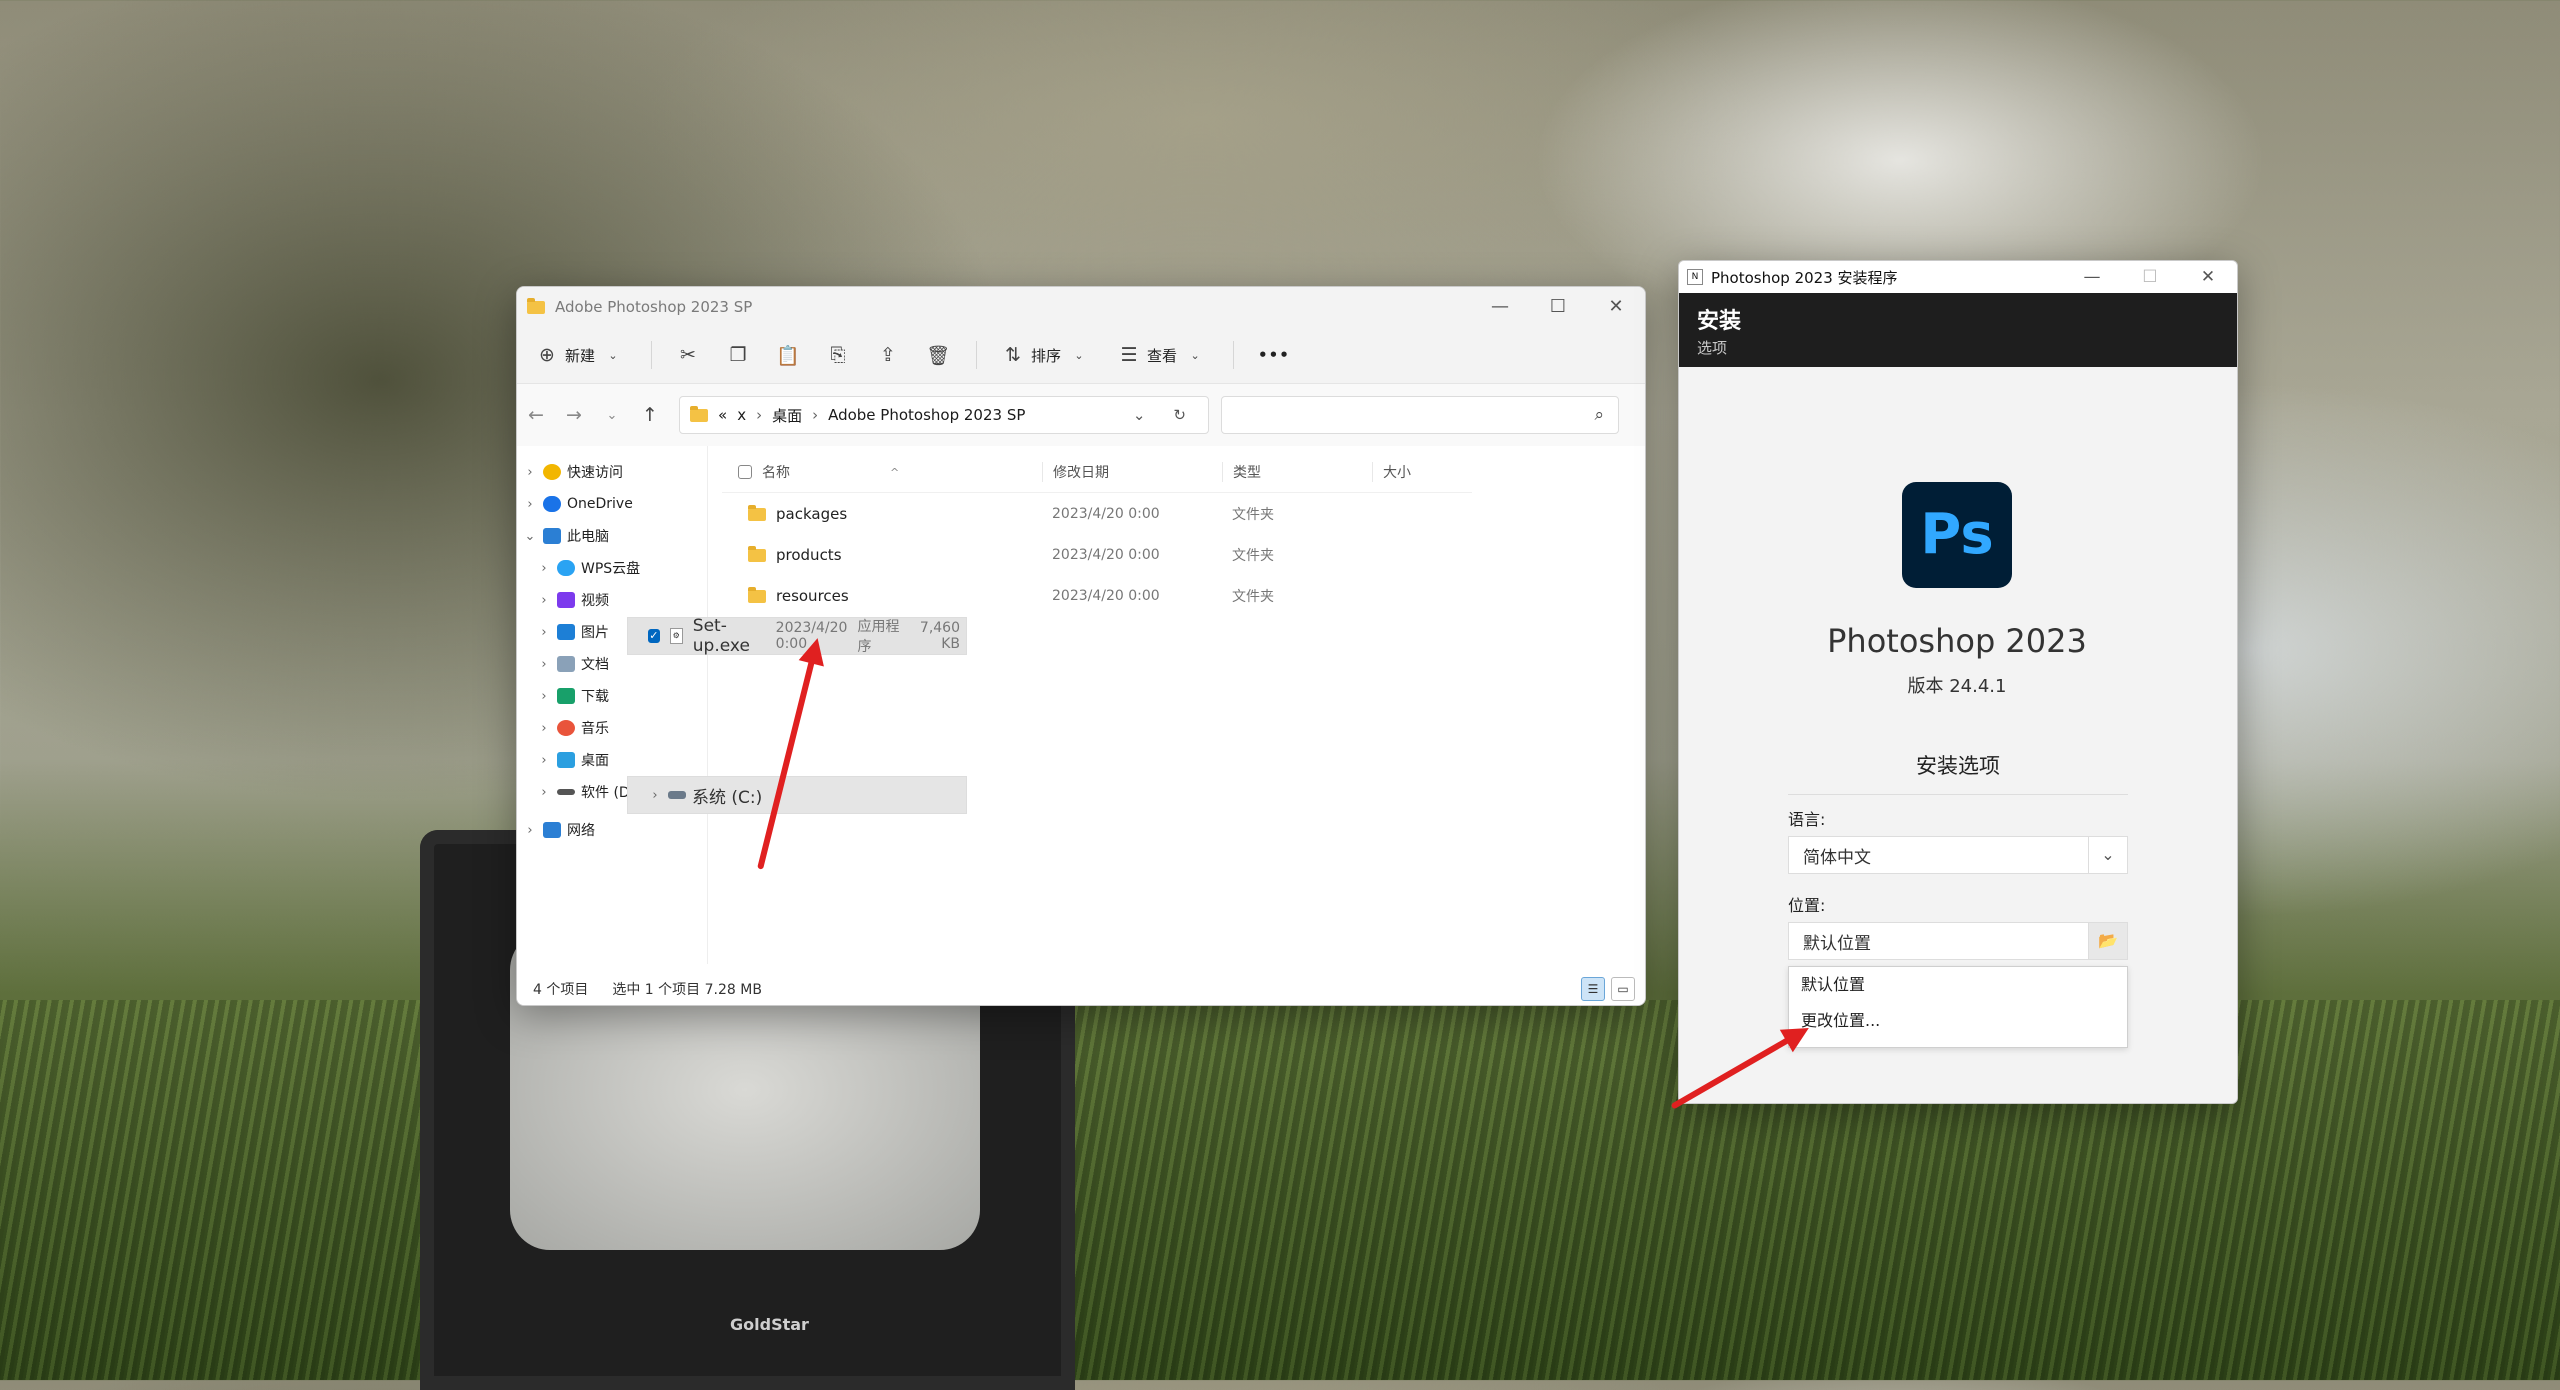  I want to click on nav-item-downloads: › 下载, so click(612, 696).